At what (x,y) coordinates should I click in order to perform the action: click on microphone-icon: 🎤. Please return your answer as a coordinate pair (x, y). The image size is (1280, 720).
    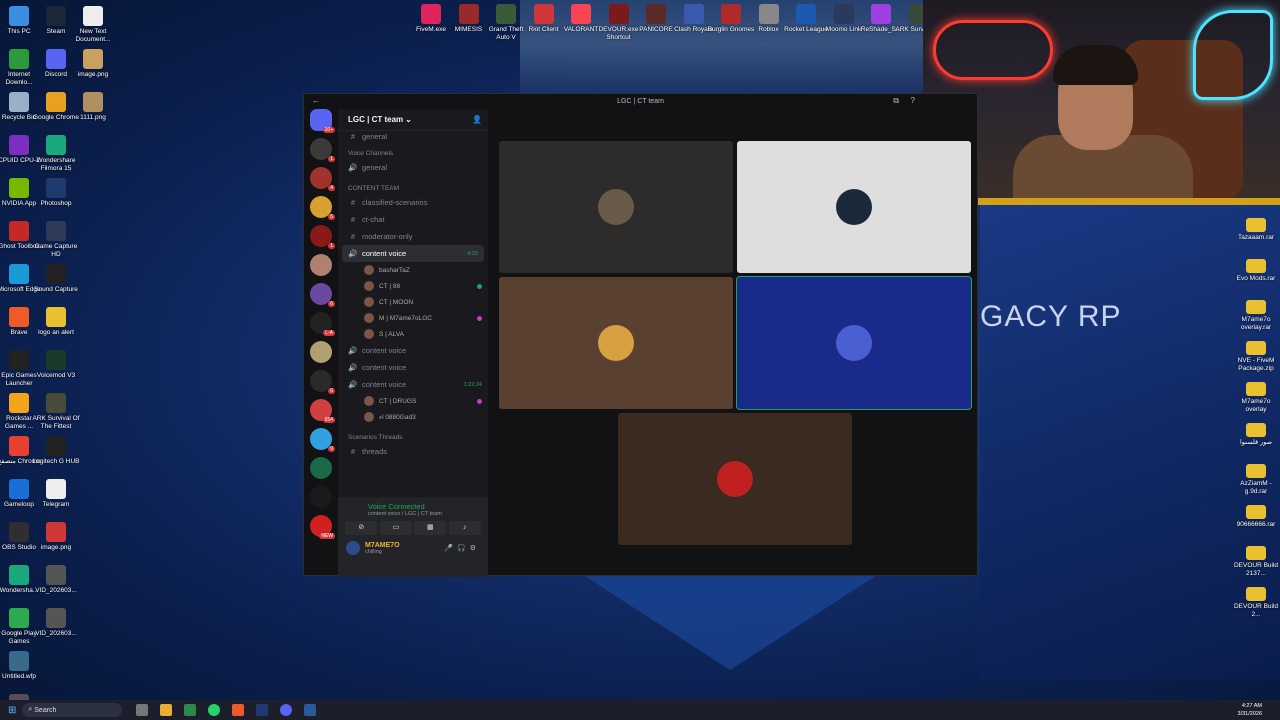
    Looking at the image, I should click on (450, 548).